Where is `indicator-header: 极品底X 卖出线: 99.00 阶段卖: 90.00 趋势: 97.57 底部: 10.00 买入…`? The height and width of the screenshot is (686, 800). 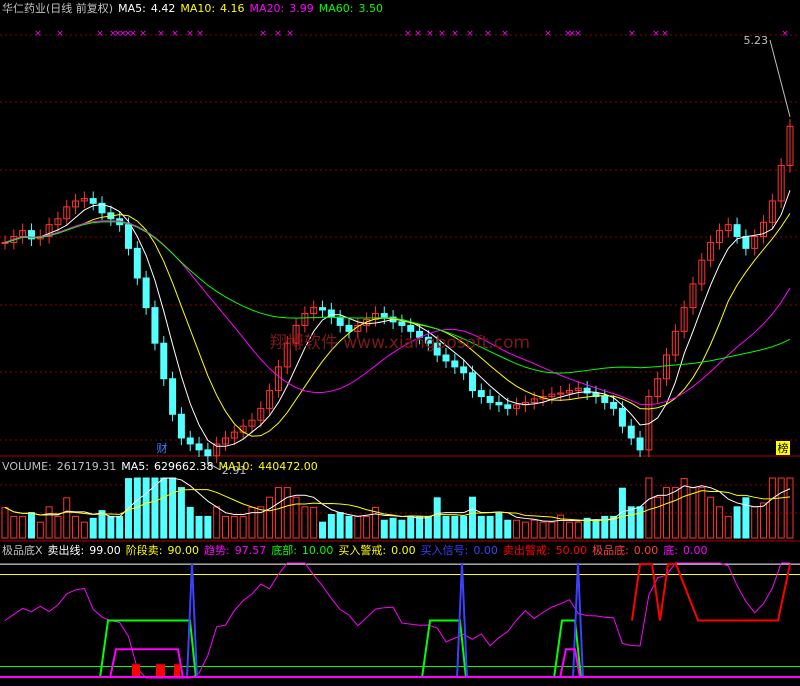 indicator-header: 极品底X 卖出线: 99.00 阶段卖: 90.00 趋势: 97.57 底部: 10.00 买入… is located at coordinates (357, 551).